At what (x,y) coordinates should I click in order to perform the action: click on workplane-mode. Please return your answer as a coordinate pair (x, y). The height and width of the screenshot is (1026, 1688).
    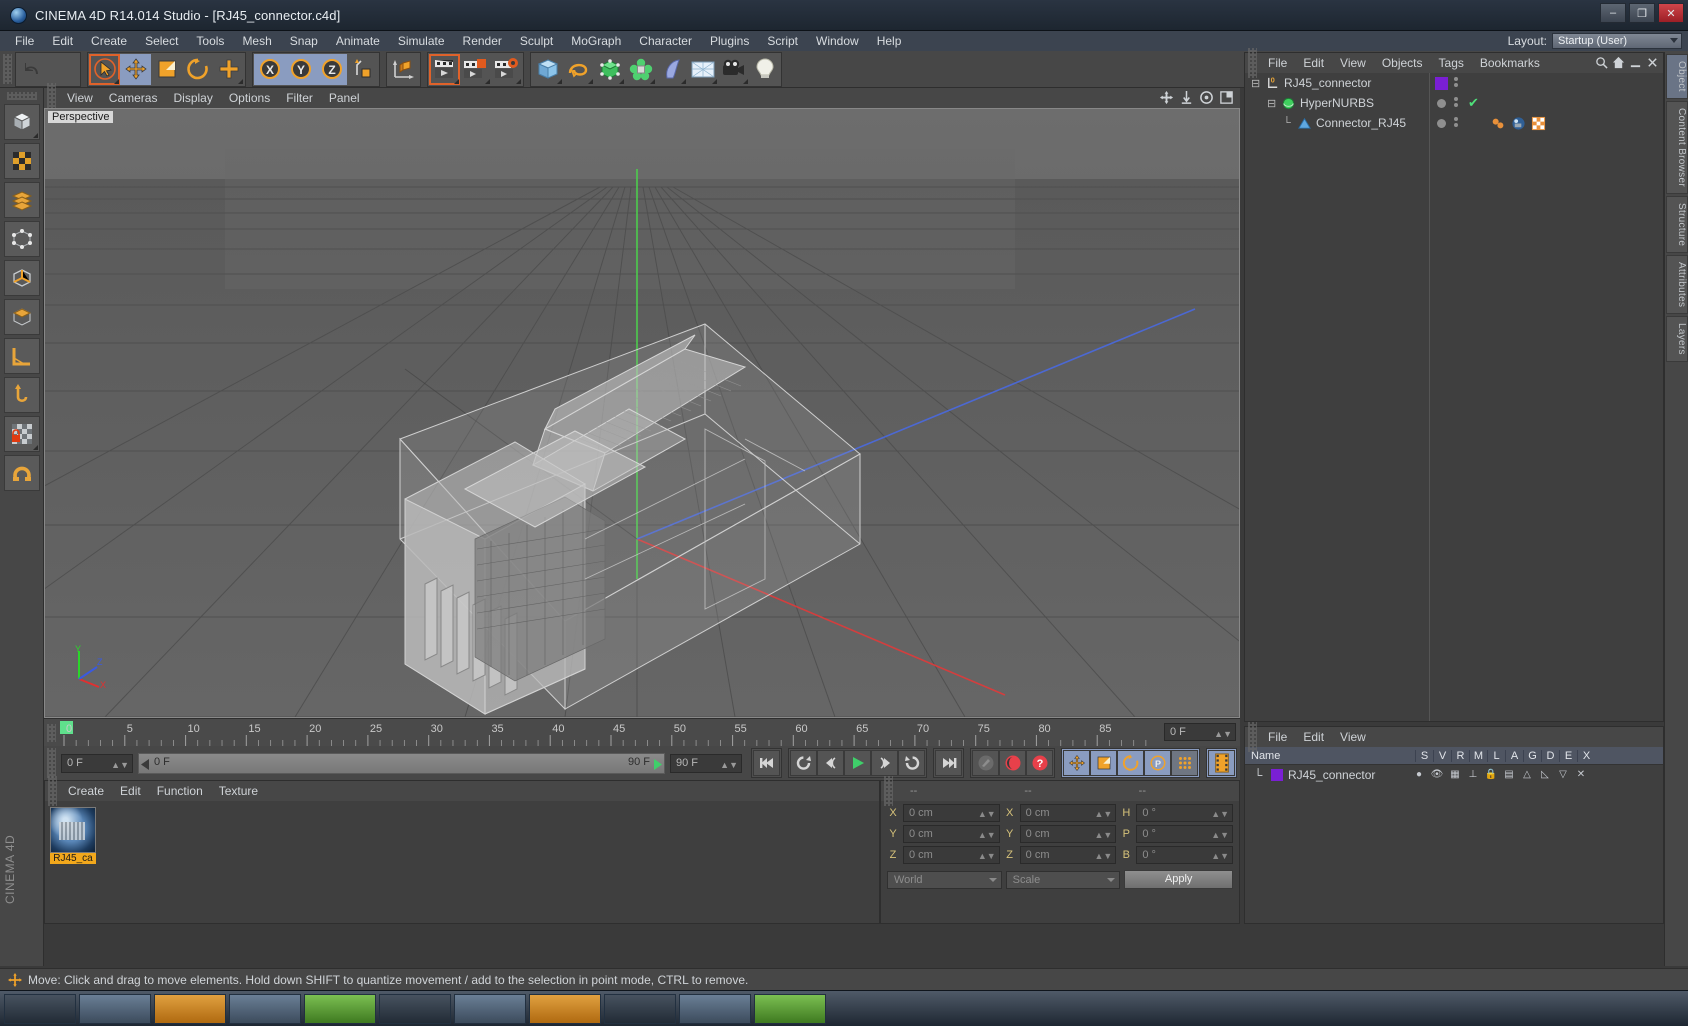
    Looking at the image, I should click on (21, 356).